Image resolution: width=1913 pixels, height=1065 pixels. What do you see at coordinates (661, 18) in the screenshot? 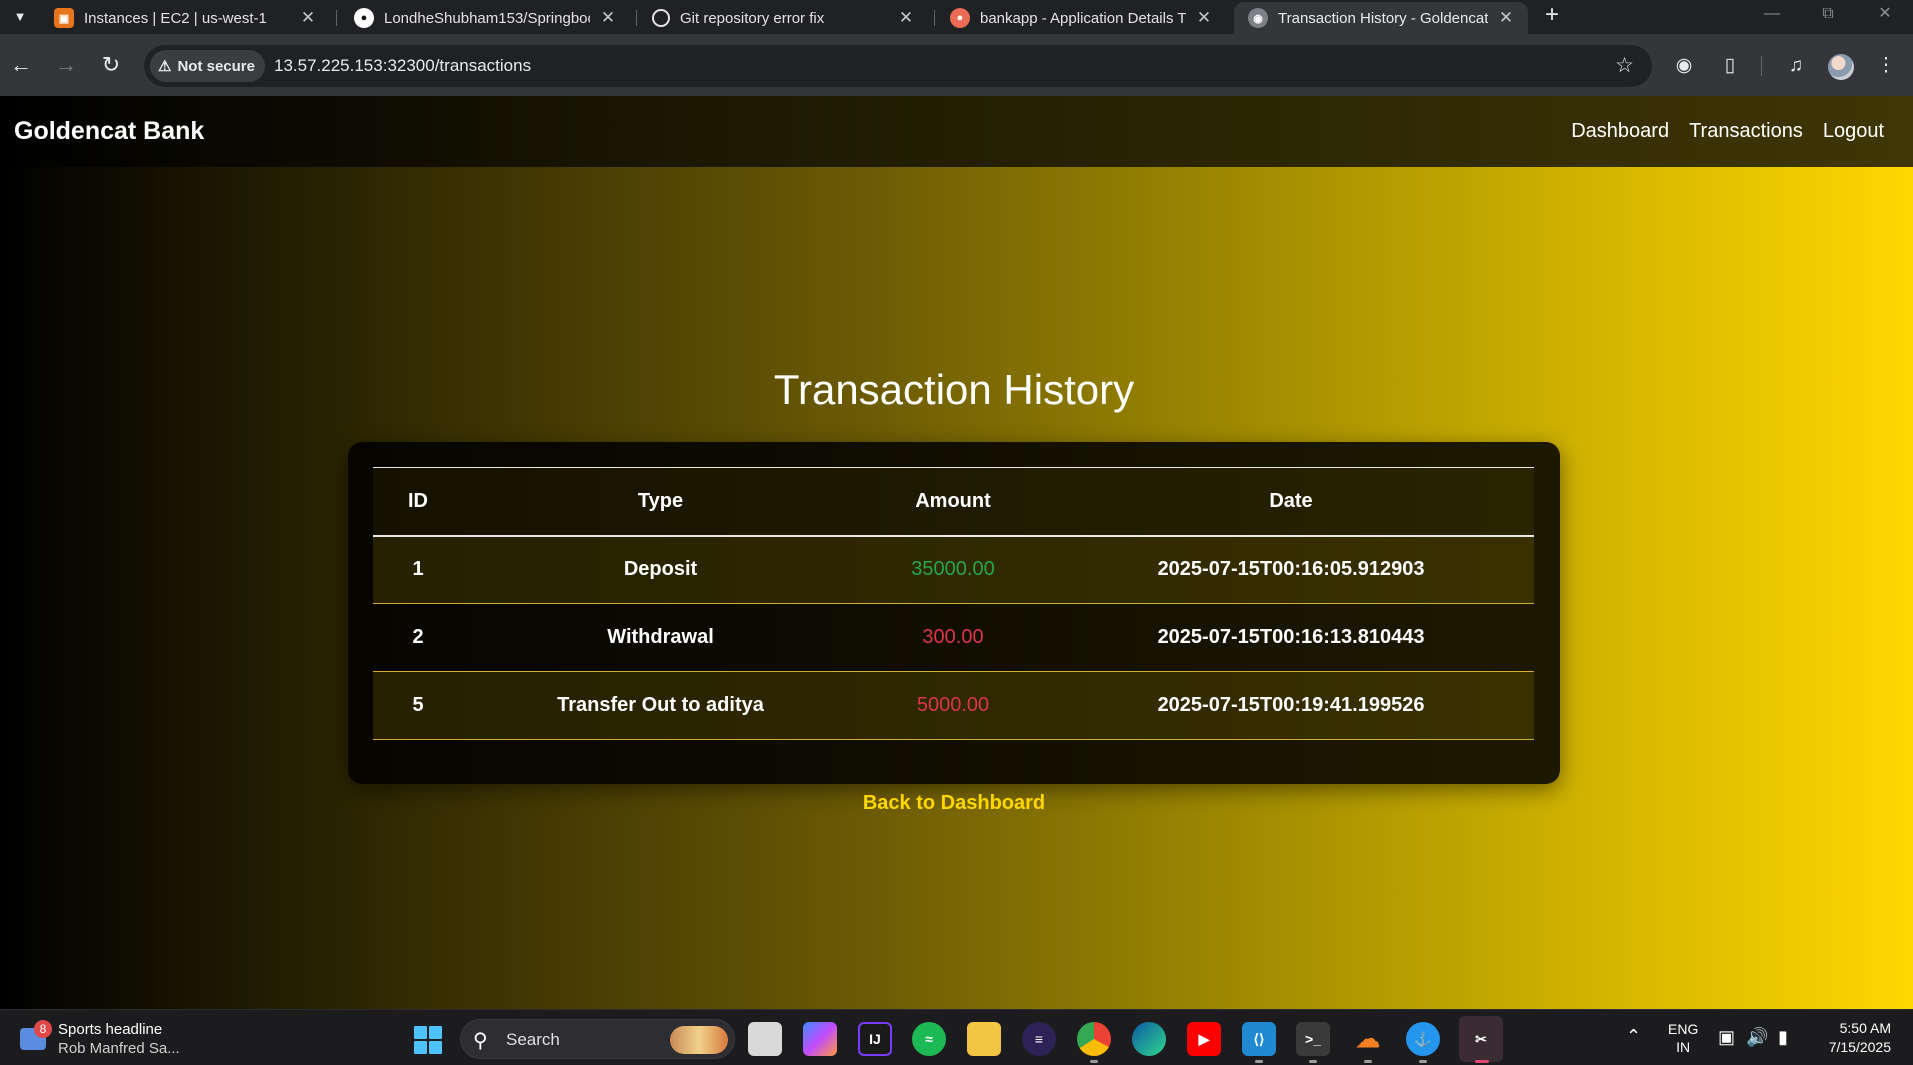
I see `chatgpt-icon` at bounding box center [661, 18].